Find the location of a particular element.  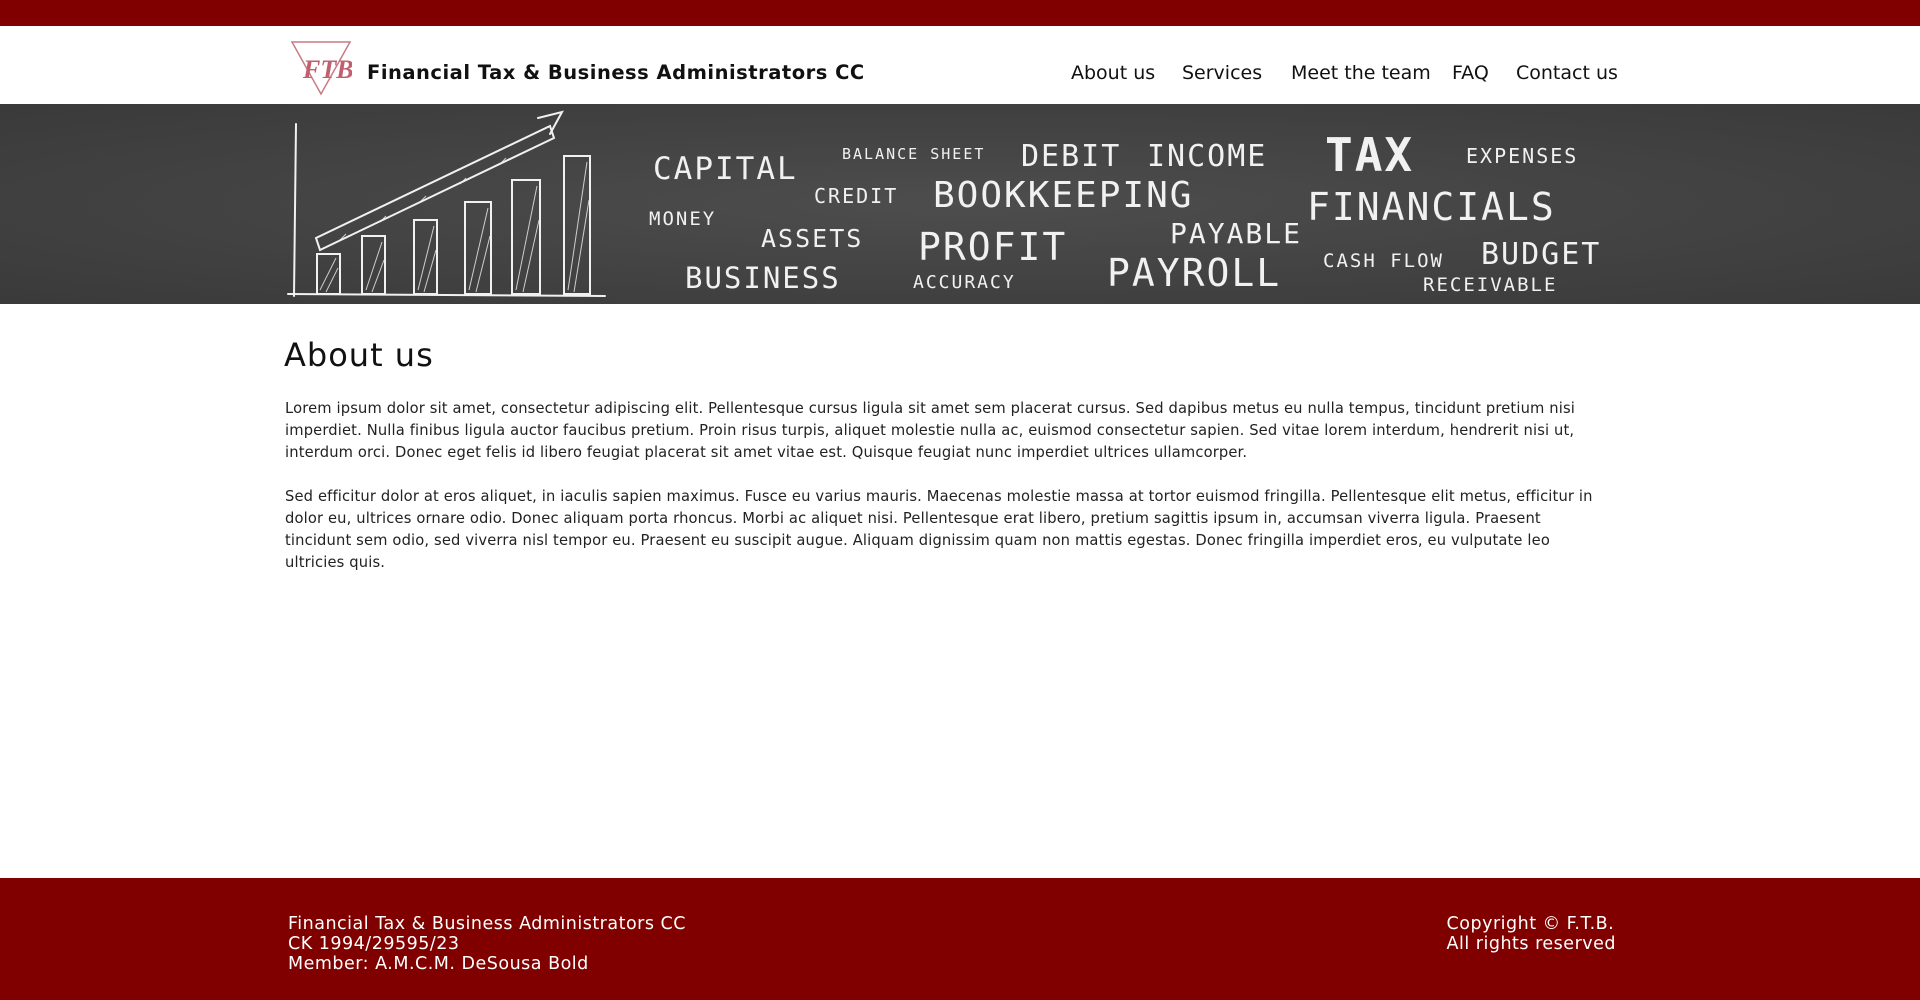

ftb-logo: FTB is located at coordinates (322, 68).